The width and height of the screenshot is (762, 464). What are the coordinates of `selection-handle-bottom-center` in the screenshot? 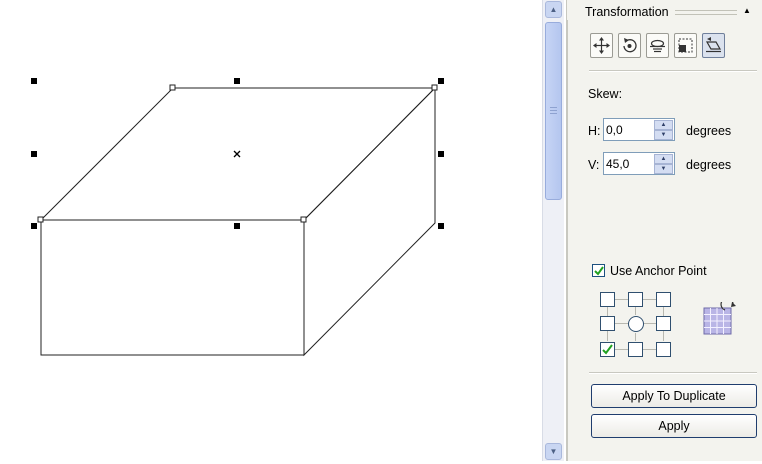 It's located at (237, 226).